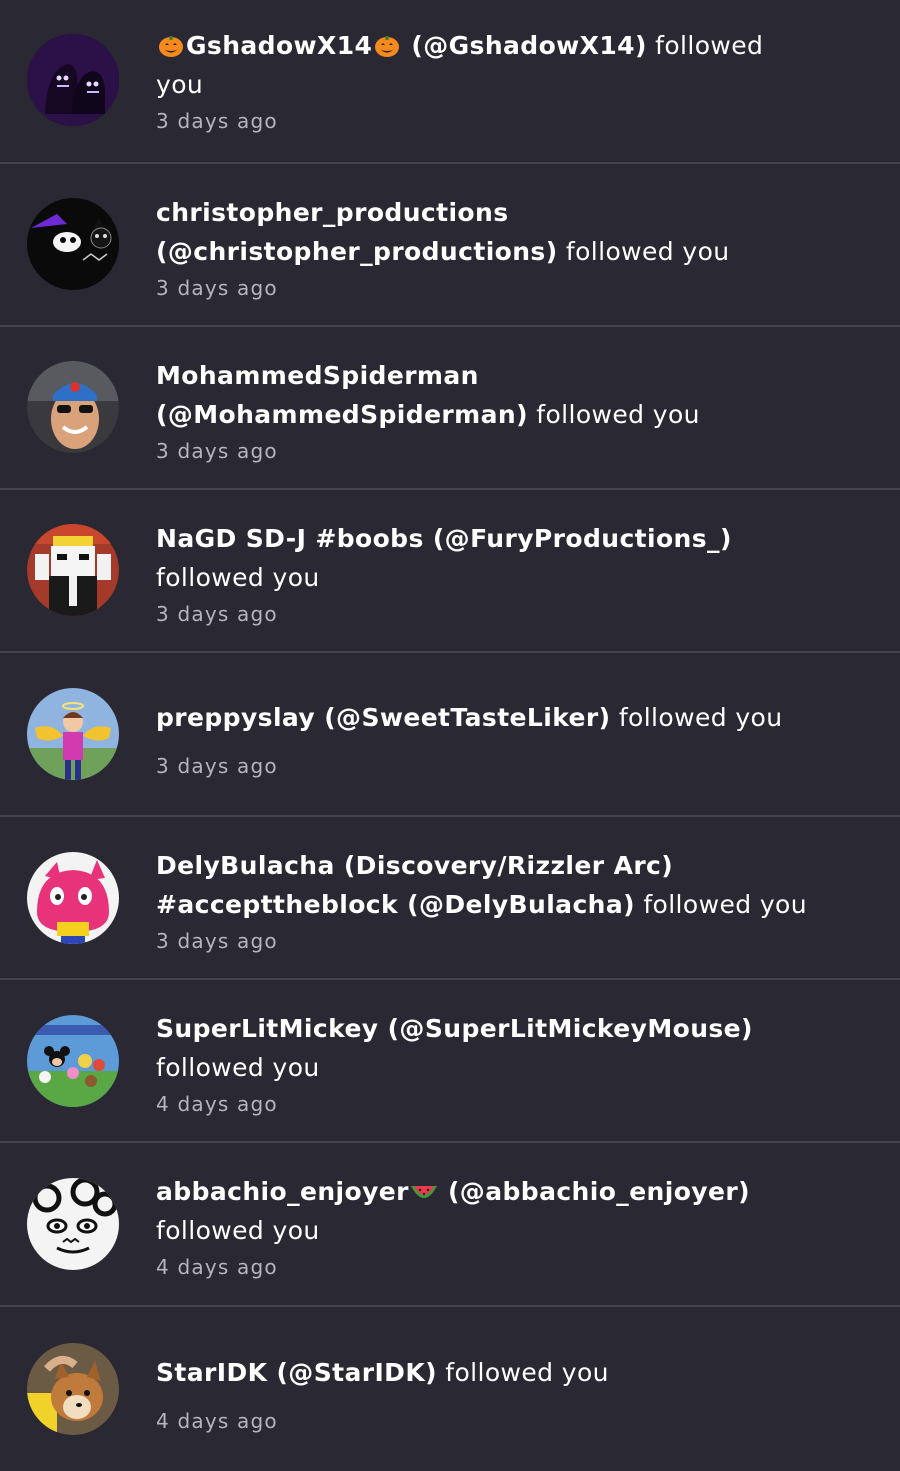 Image resolution: width=900 pixels, height=1471 pixels. I want to click on fox-photo-icon, so click(73, 1389).